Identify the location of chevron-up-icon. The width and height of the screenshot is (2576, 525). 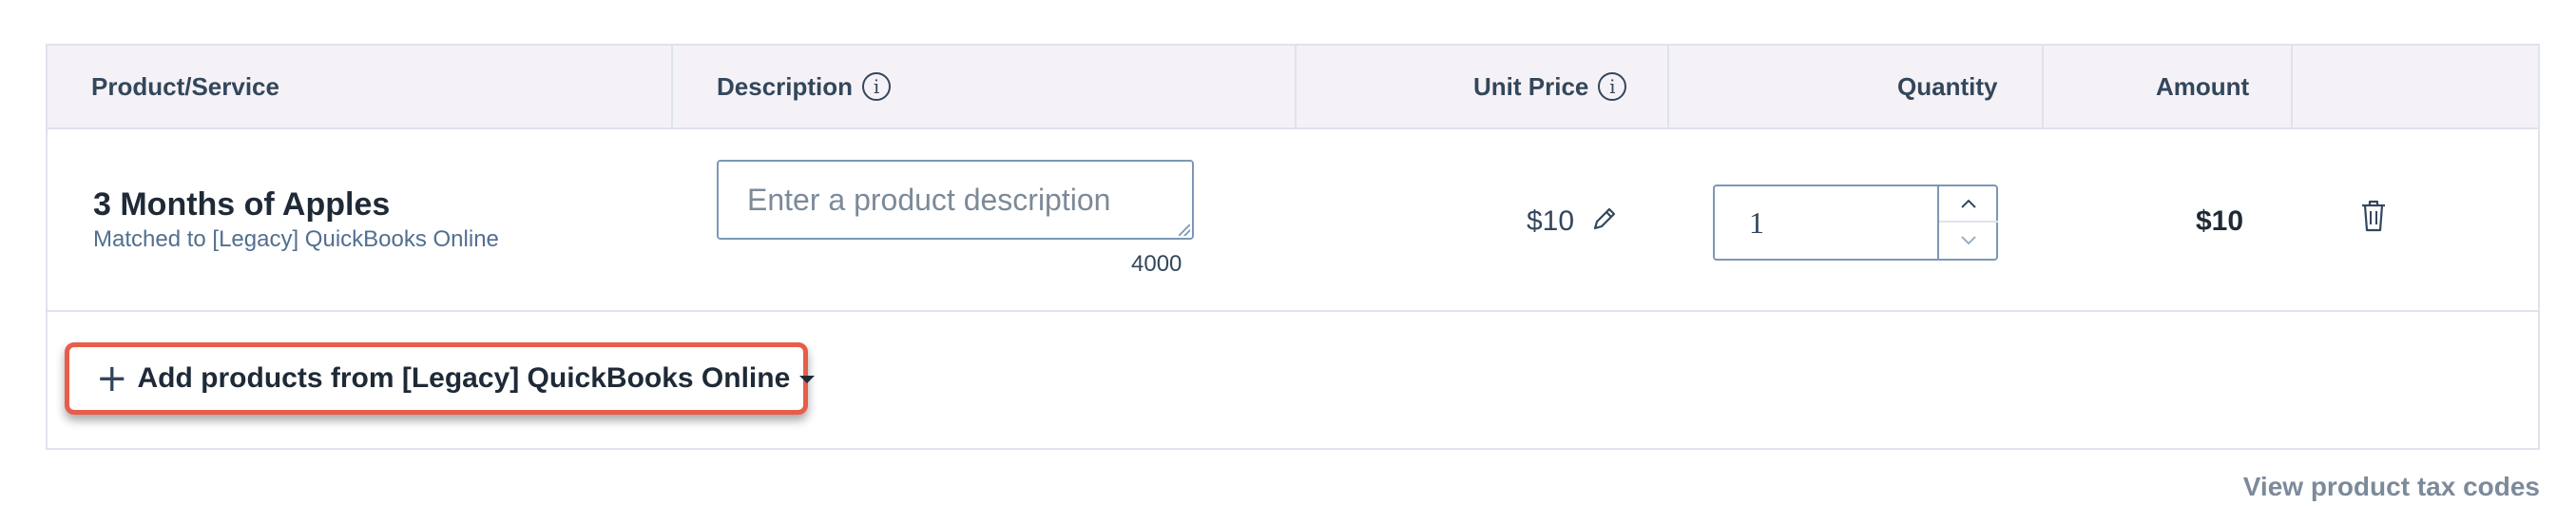
(1968, 203).